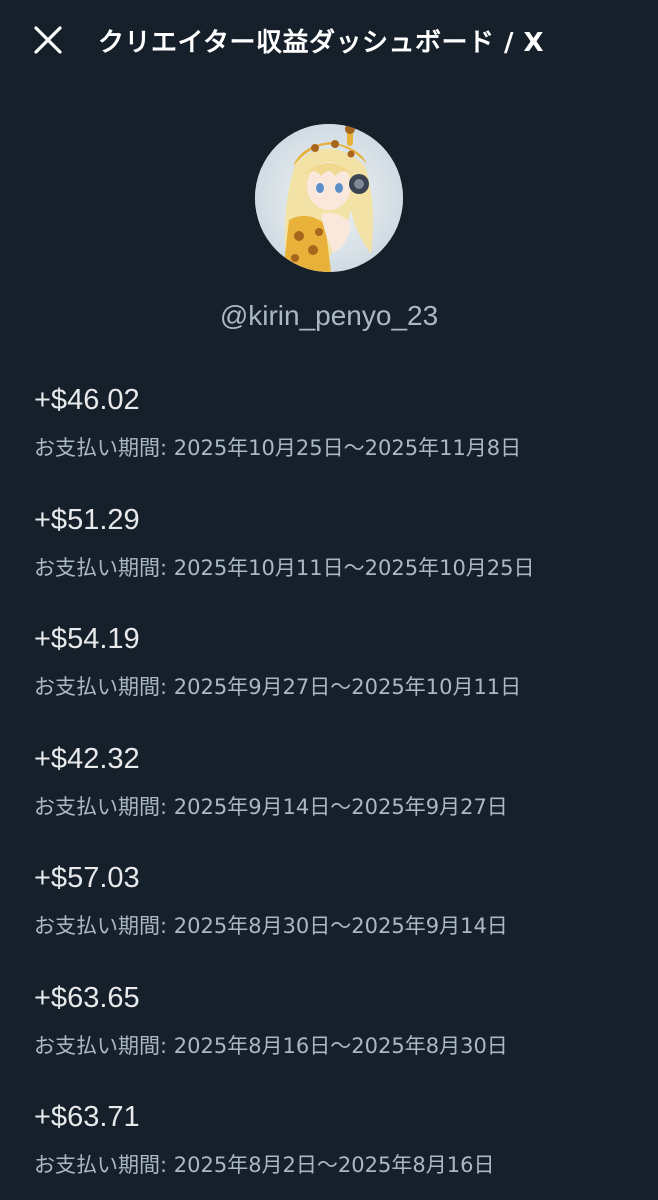  I want to click on payout-amount: +$63.71, so click(87, 1117).